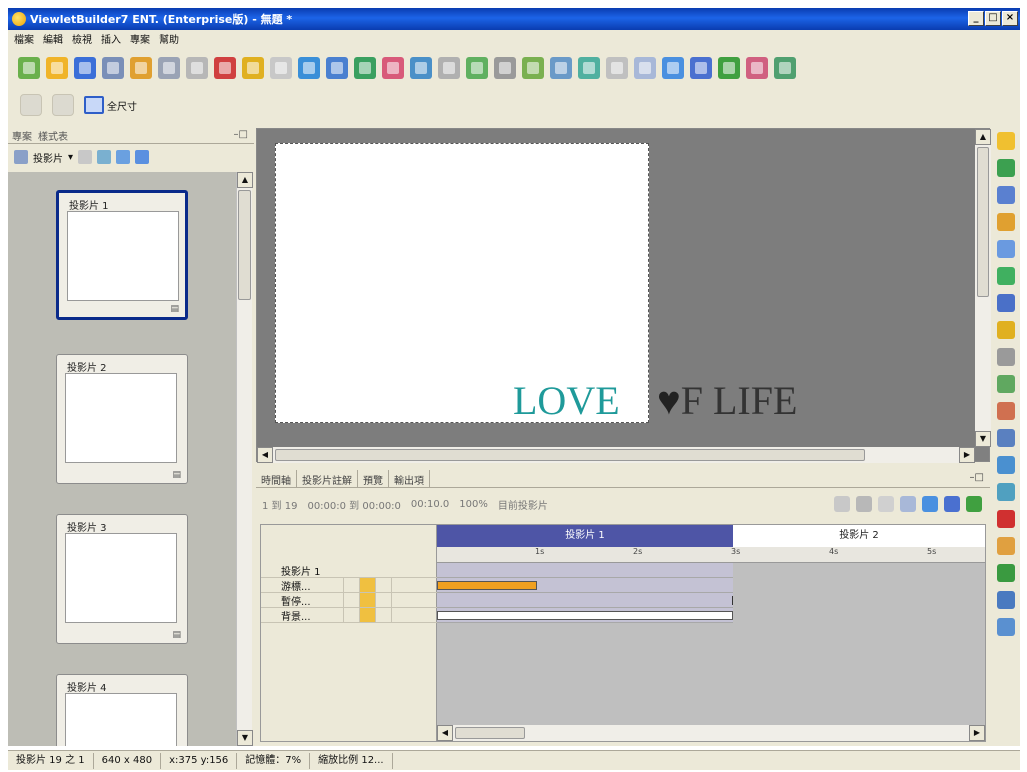 This screenshot has height=772, width=1027. What do you see at coordinates (673, 68) in the screenshot?
I see `play-icon` at bounding box center [673, 68].